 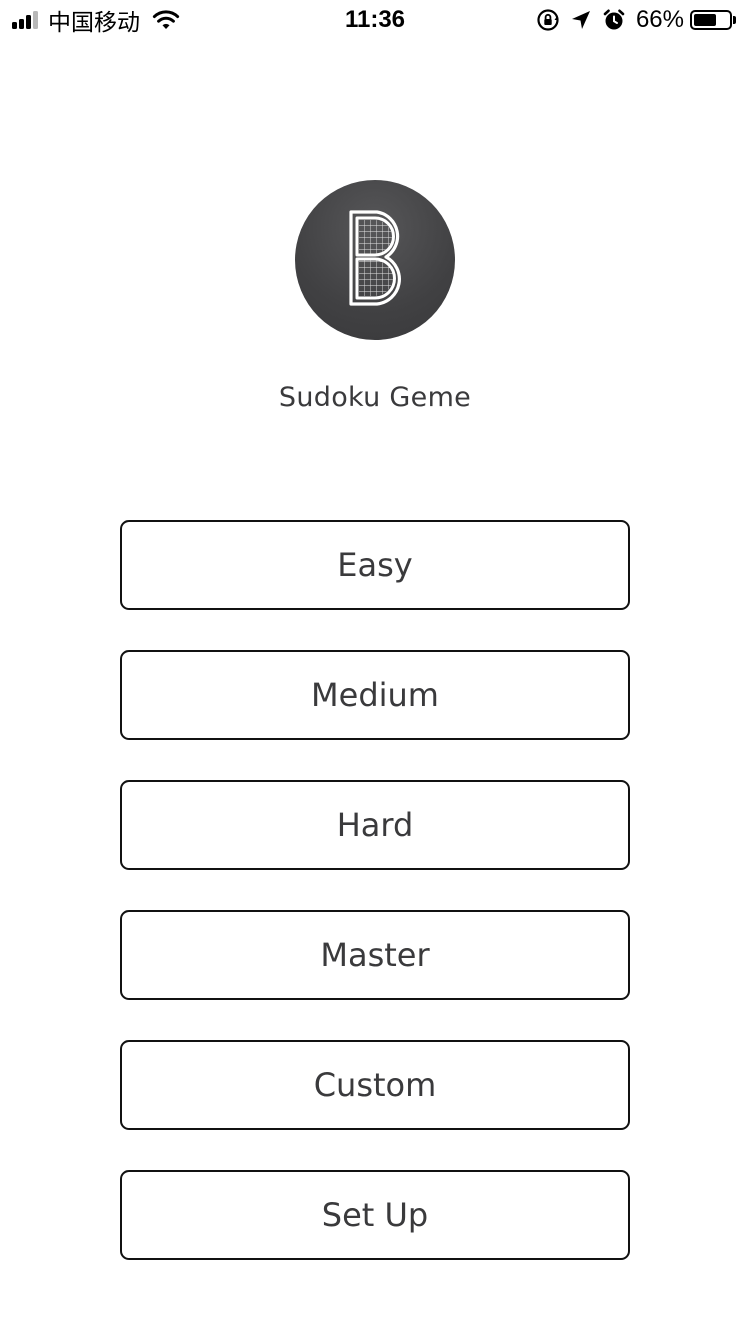 What do you see at coordinates (734, 20) in the screenshot?
I see `battery-tip` at bounding box center [734, 20].